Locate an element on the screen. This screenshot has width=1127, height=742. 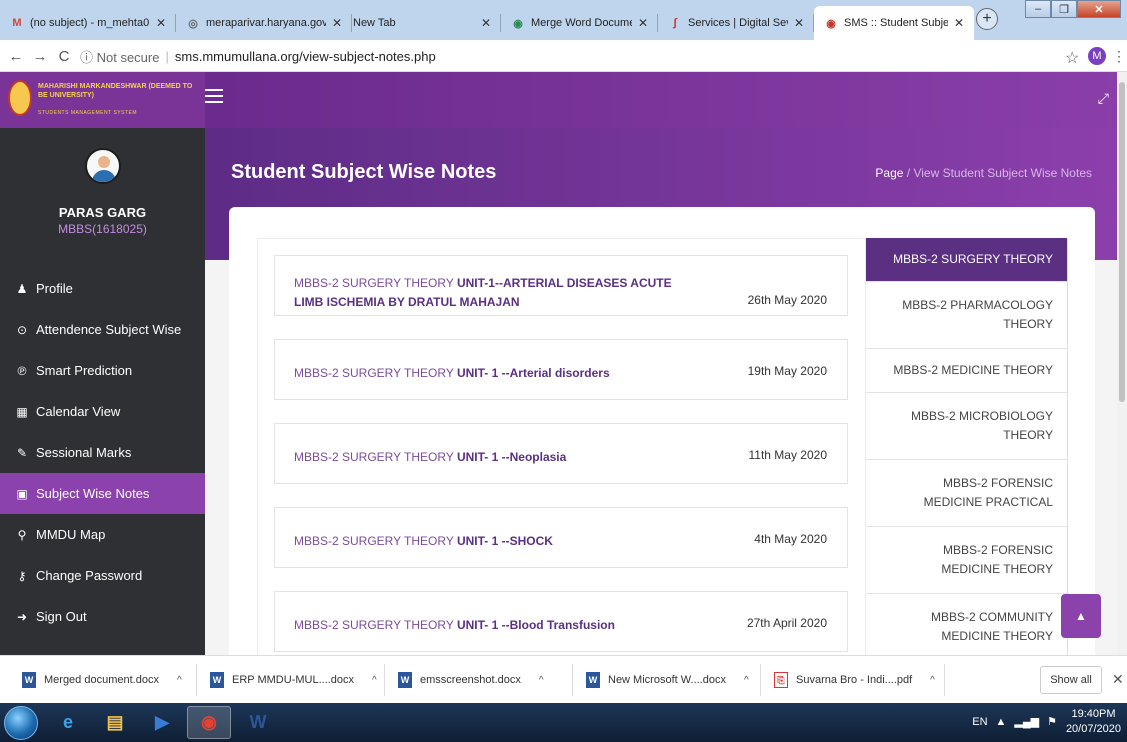
browser-tab: ◎ meraparivar.haryana.gov ✕ is located at coordinates (264, 23).